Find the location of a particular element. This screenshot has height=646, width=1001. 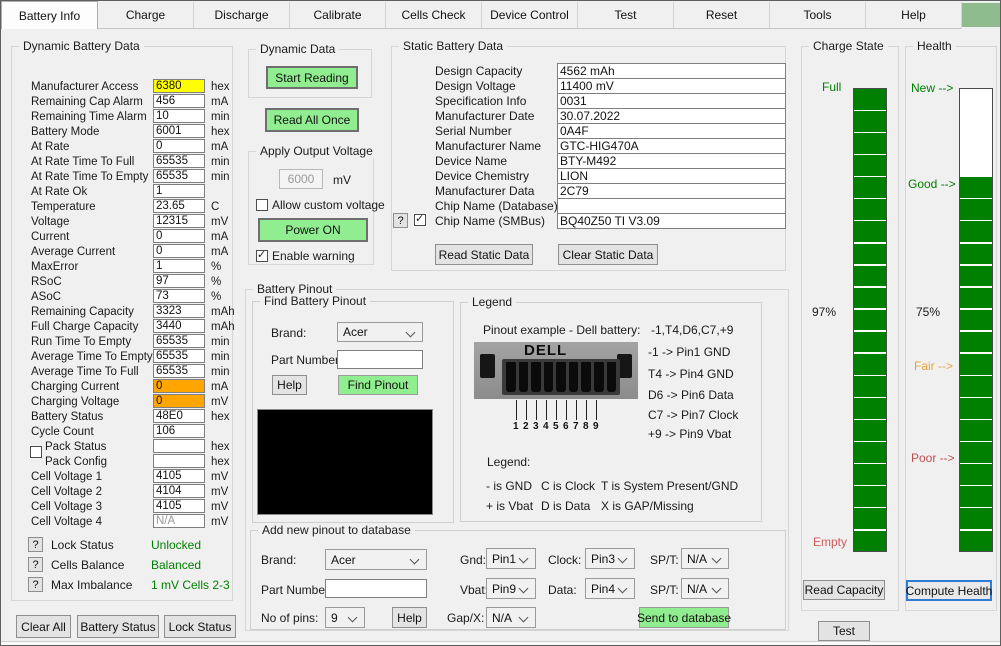

average-current-field is located at coordinates (179, 251).